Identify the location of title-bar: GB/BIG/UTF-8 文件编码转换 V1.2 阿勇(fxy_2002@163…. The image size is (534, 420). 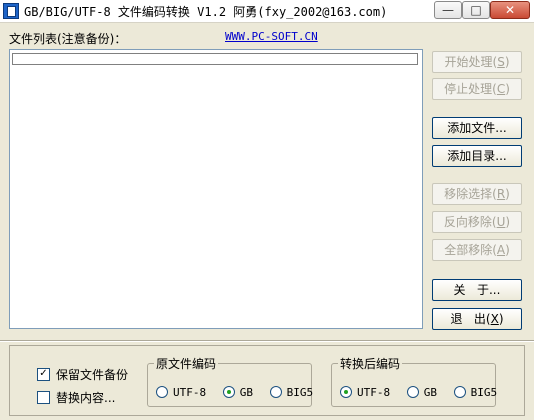
(267, 11).